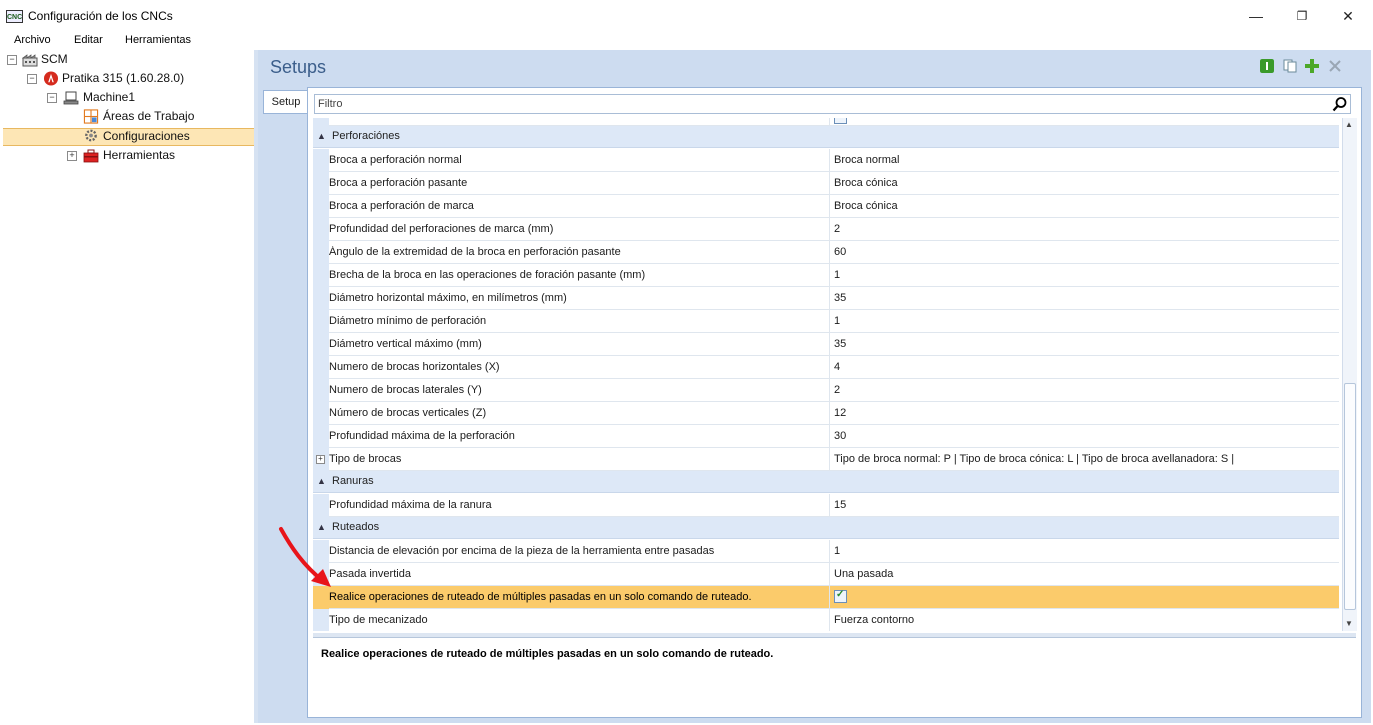 The width and height of the screenshot is (1373, 725). I want to click on property-row: Pasada invertida Una pasada, so click(826, 574).